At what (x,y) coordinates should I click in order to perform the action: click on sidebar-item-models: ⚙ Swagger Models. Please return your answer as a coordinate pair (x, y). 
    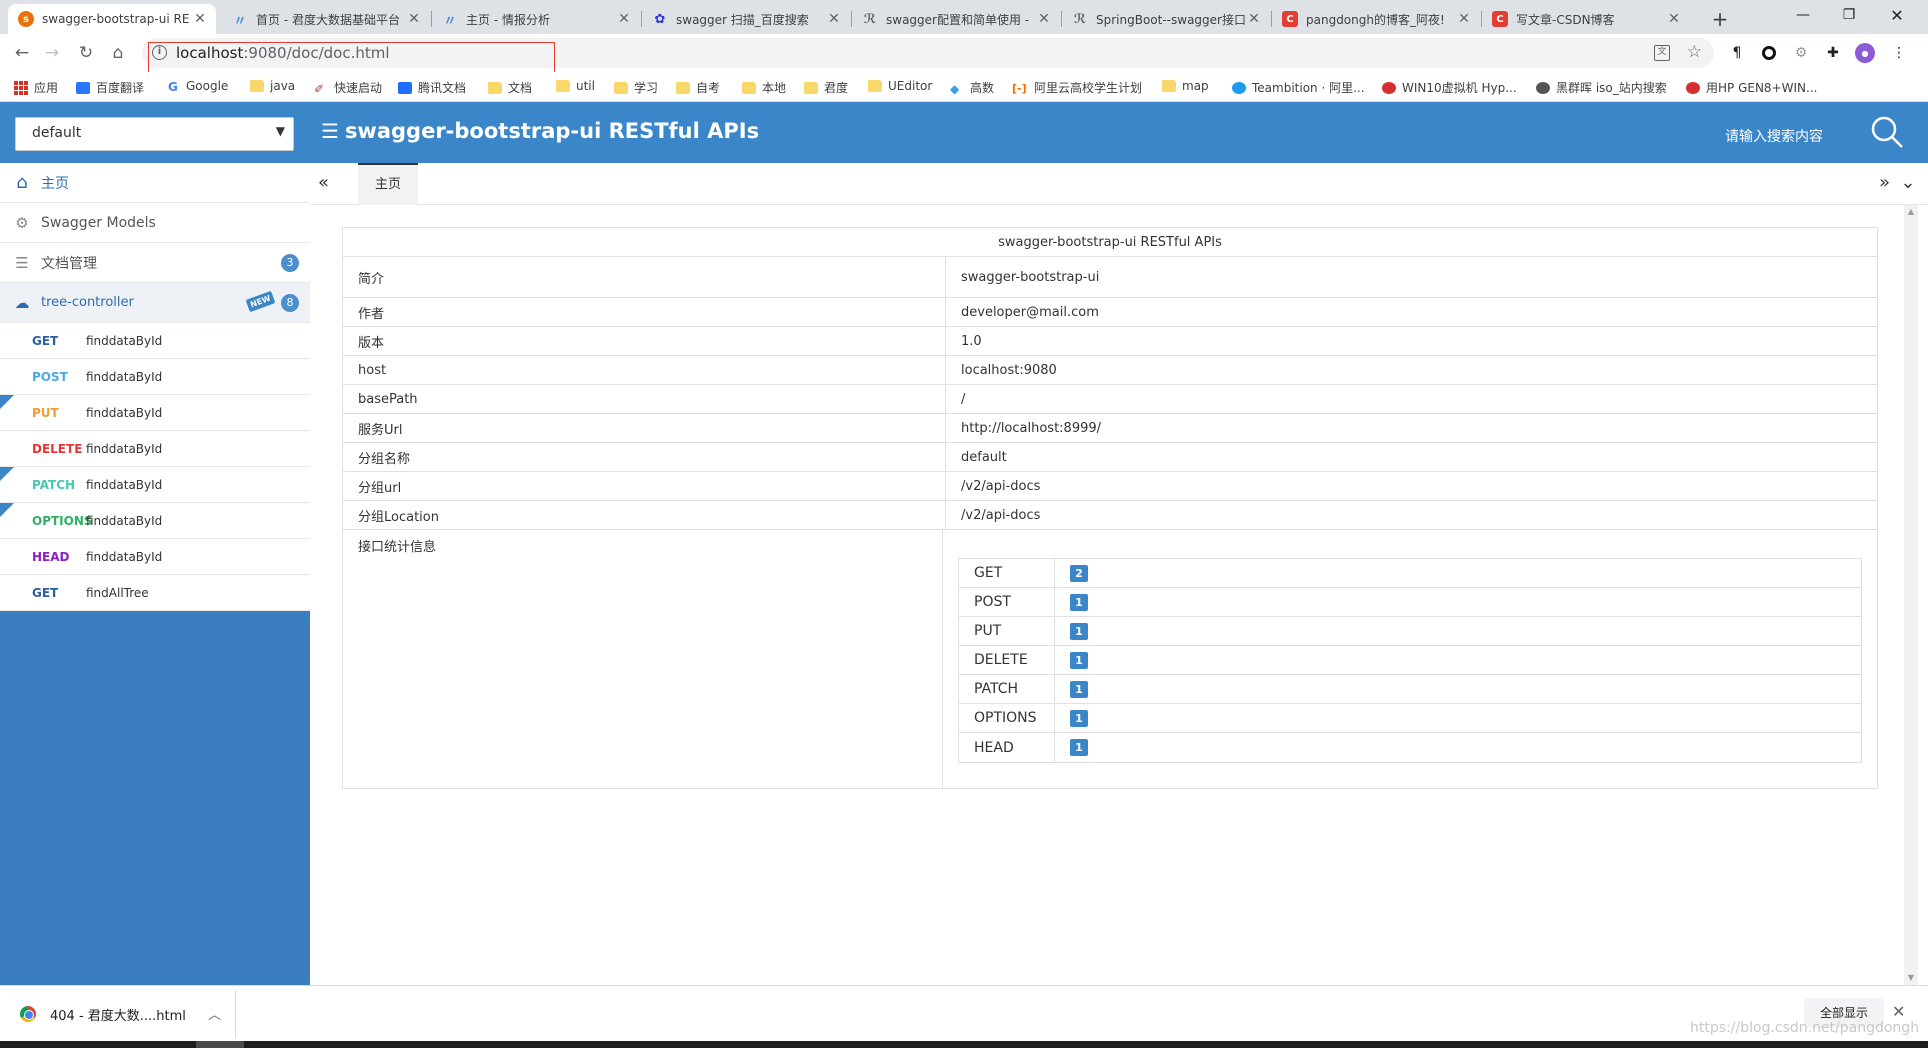
    Looking at the image, I should click on (155, 223).